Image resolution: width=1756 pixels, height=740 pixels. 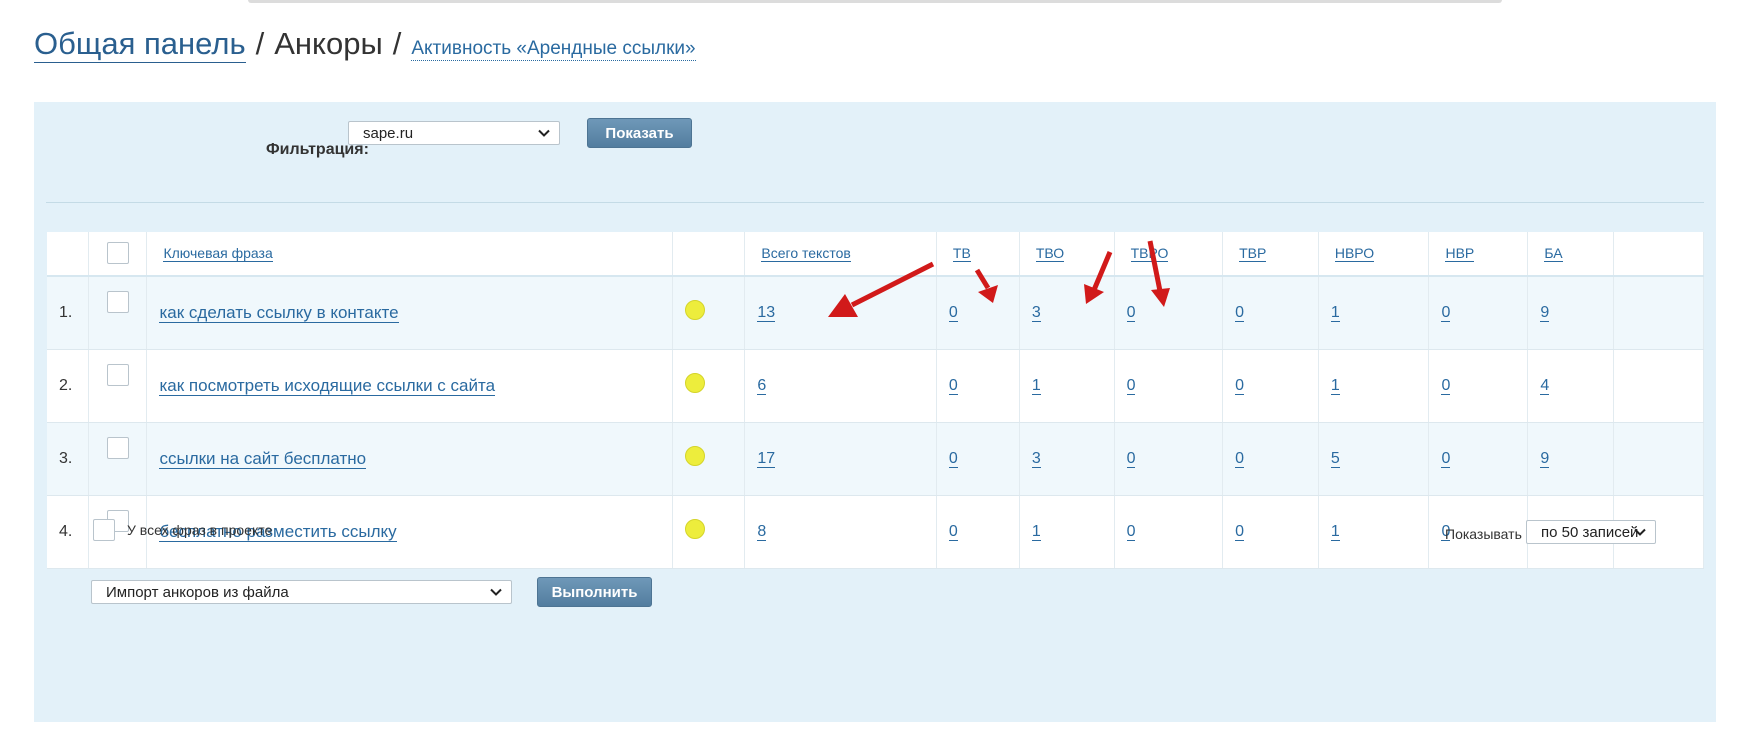 I want to click on breadcrumb-section: Анкоры, so click(x=328, y=43).